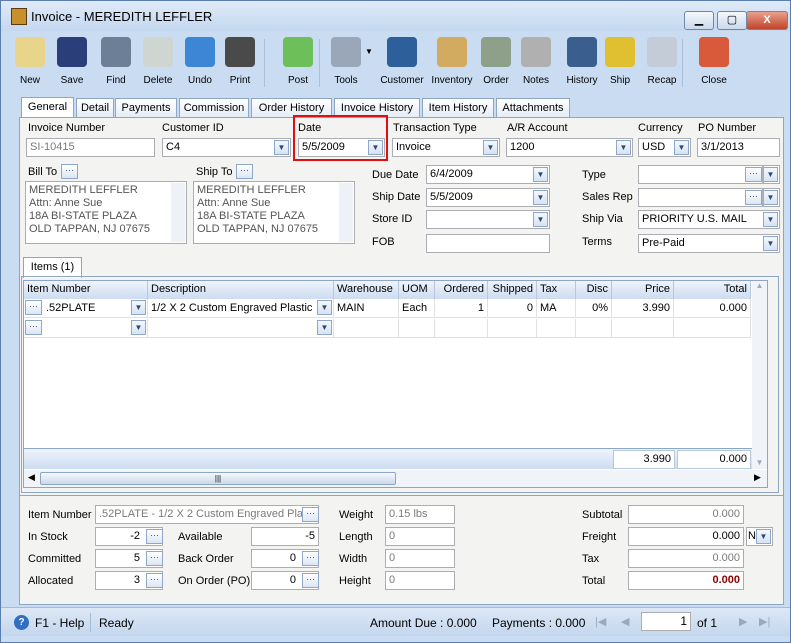  What do you see at coordinates (366, 308) in the screenshot?
I see `grid-cell: MAIN` at bounding box center [366, 308].